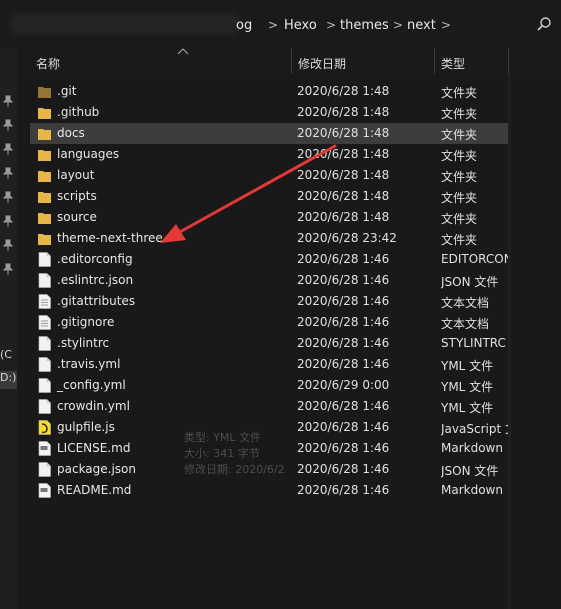 The image size is (561, 609). I want to click on column-type: 类型, so click(453, 63).